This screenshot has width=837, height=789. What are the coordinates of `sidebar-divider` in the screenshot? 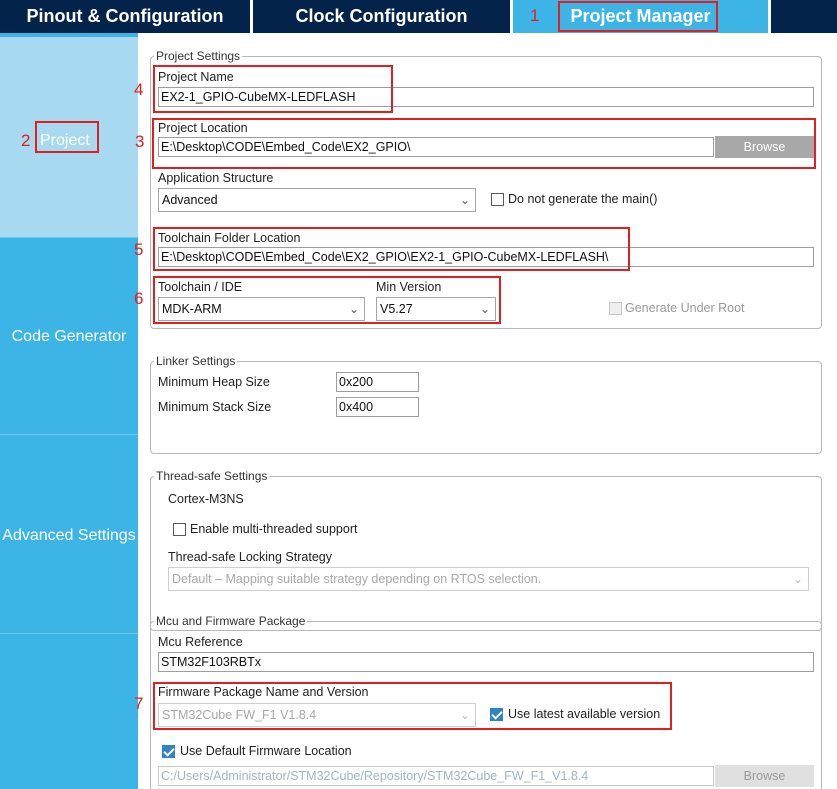 It's located at (69, 633).